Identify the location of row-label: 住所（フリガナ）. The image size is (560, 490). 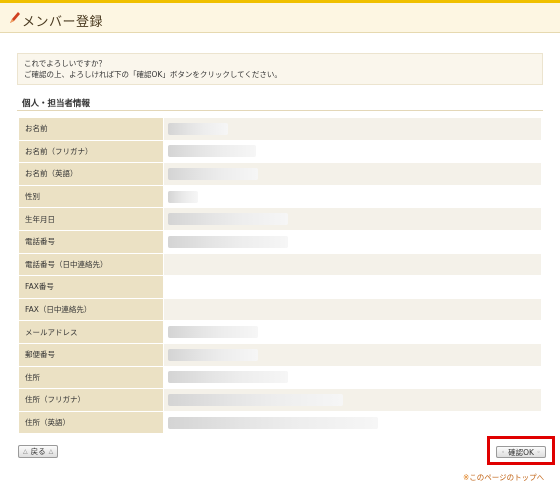
(91, 400).